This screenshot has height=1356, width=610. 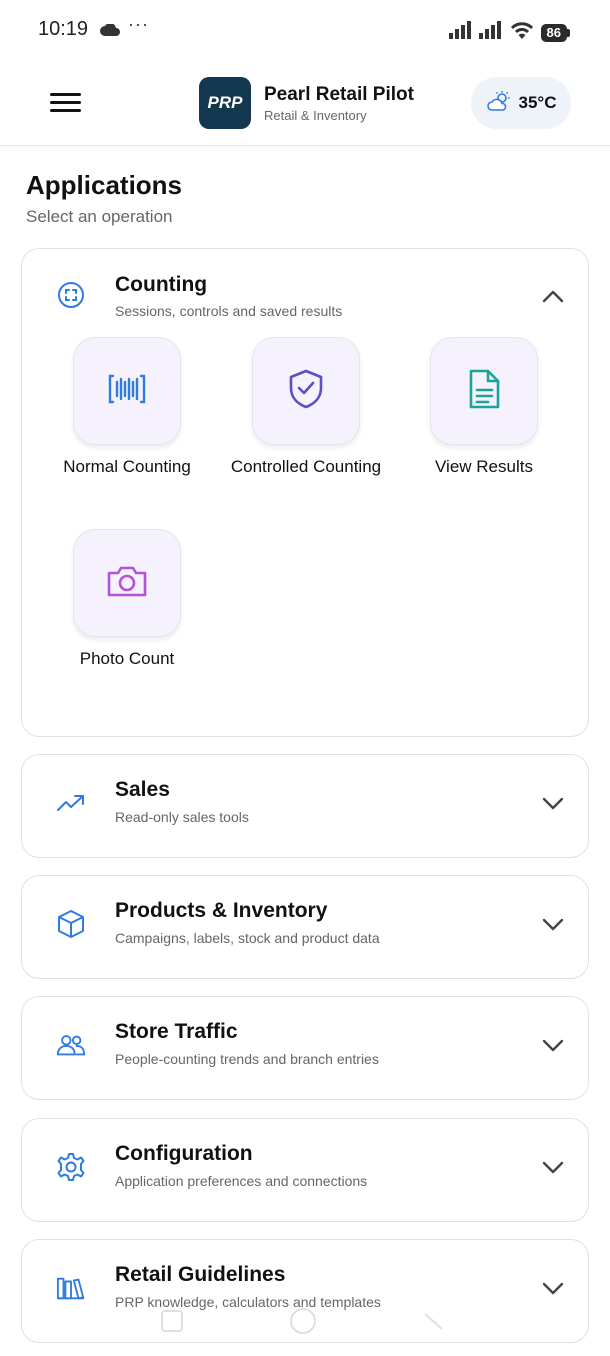 I want to click on home-nav-icon, so click(x=303, y=1321).